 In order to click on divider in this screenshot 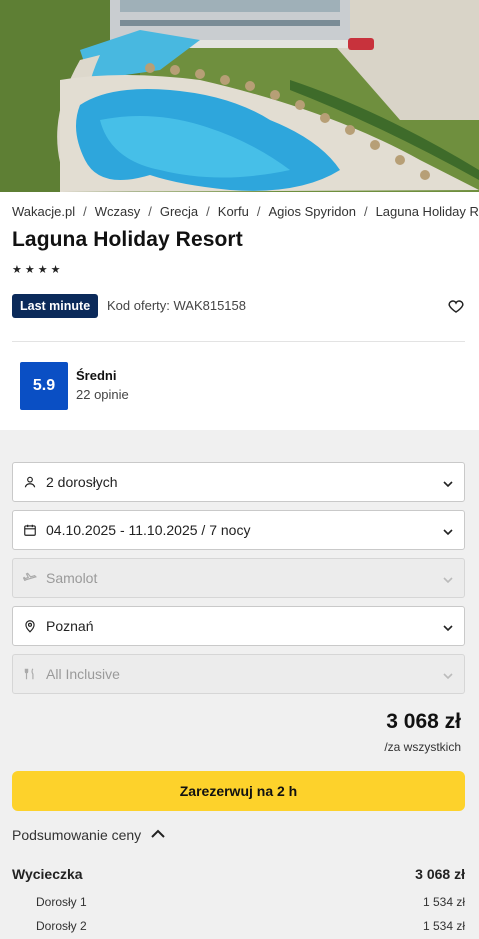, I will do `click(238, 341)`.